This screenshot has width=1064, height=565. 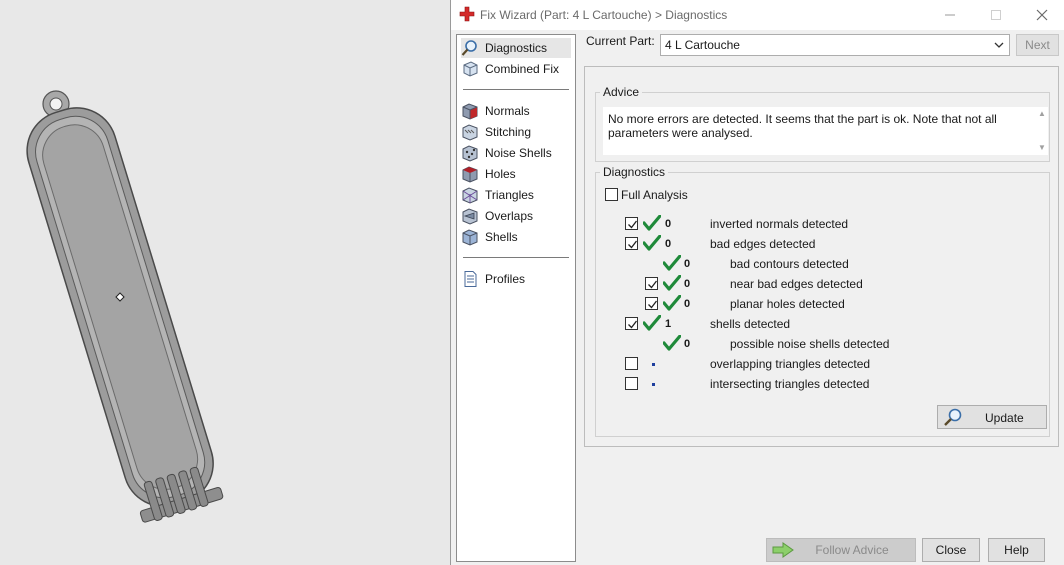 What do you see at coordinates (470, 69) in the screenshot?
I see `cube-icon` at bounding box center [470, 69].